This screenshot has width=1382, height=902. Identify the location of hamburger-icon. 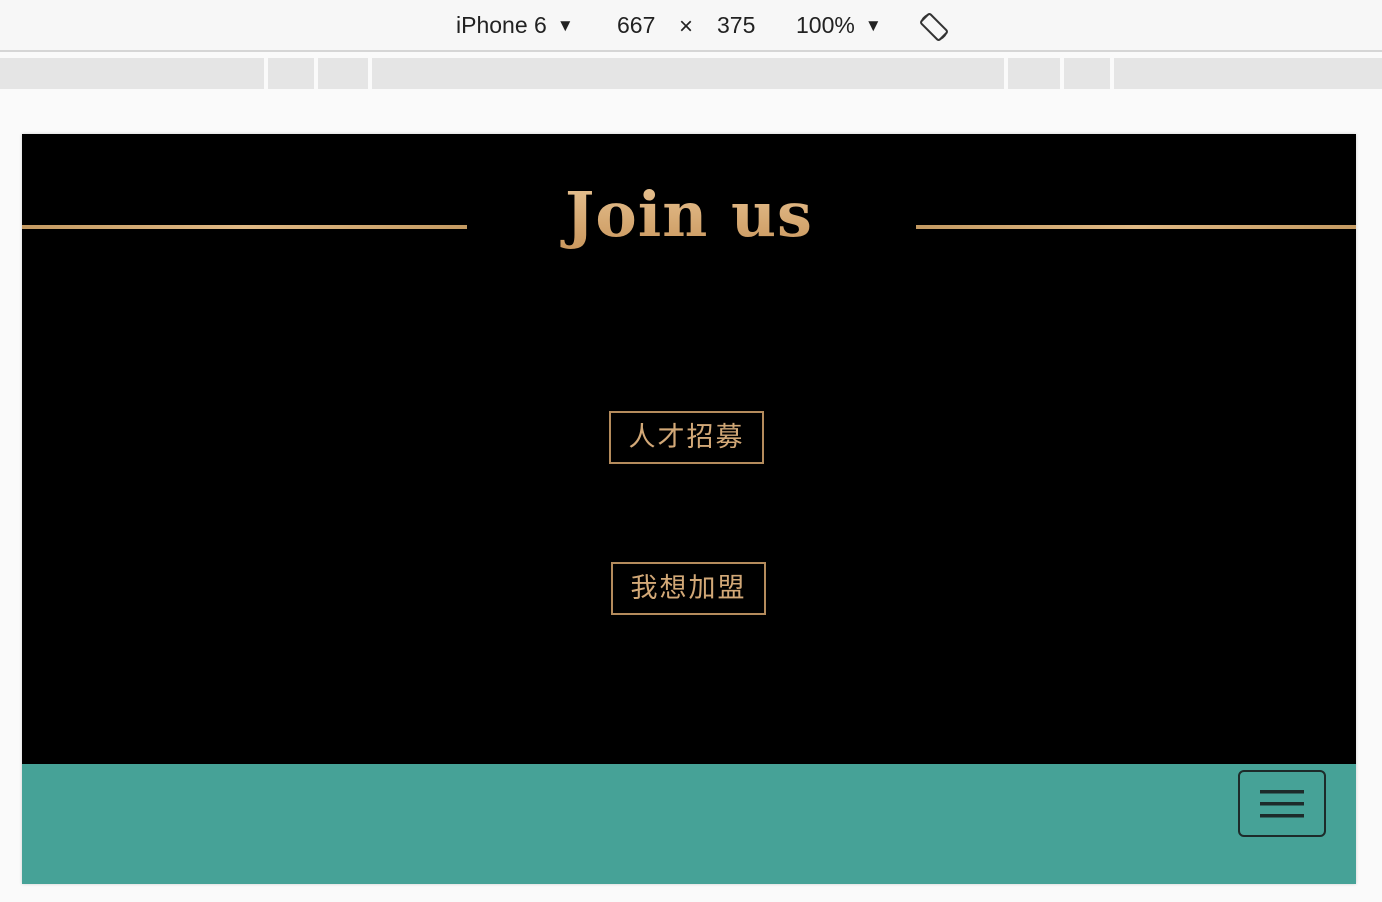
(1282, 804).